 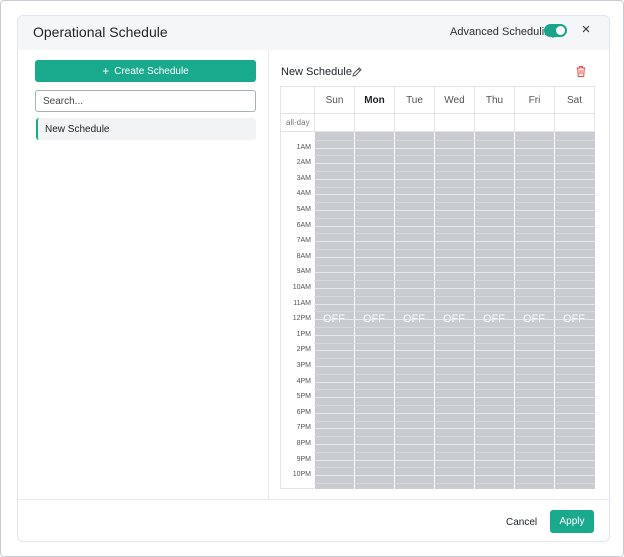 What do you see at coordinates (357, 72) in the screenshot?
I see `edit-pencil-icon` at bounding box center [357, 72].